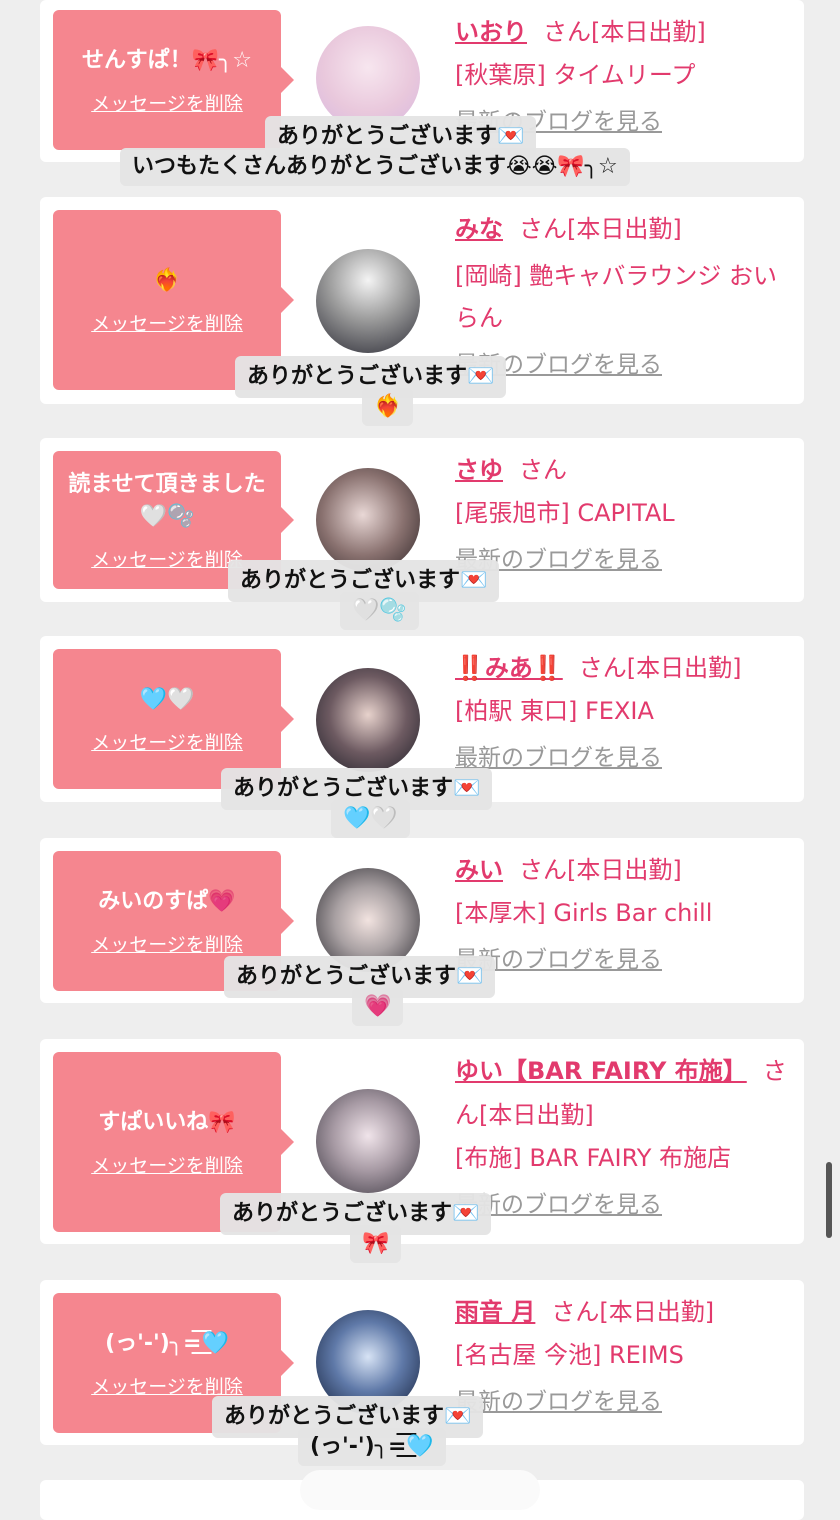 The width and height of the screenshot is (840, 1520). Describe the element at coordinates (509, 668) in the screenshot. I see `cast-name-link: ‼️みあ‼️` at that location.